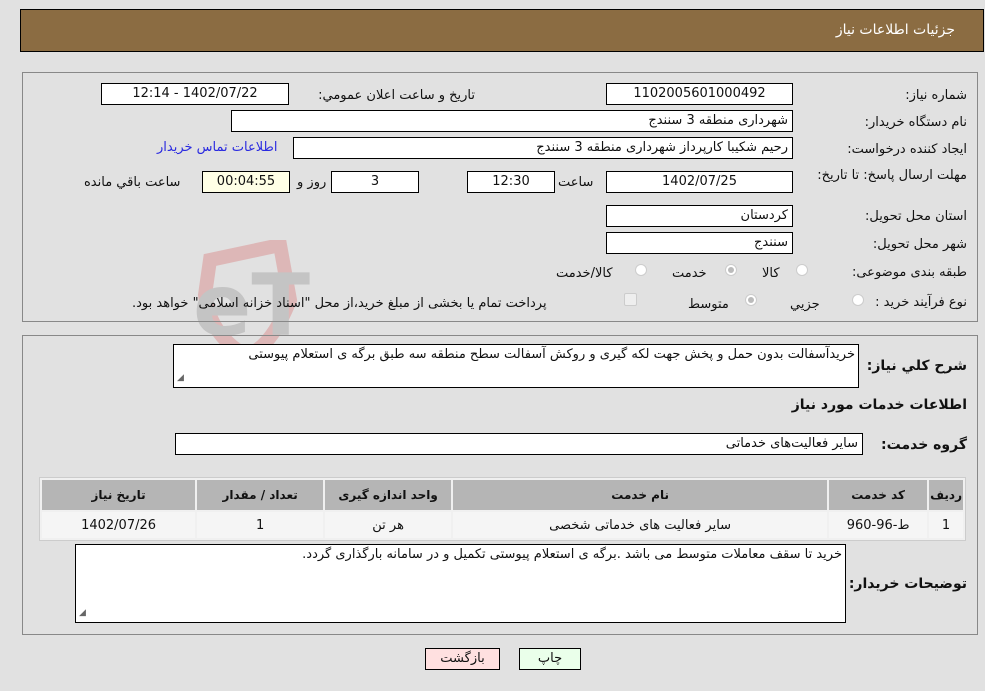  What do you see at coordinates (630, 299) in the screenshot?
I see `treasury-checkbox` at bounding box center [630, 299].